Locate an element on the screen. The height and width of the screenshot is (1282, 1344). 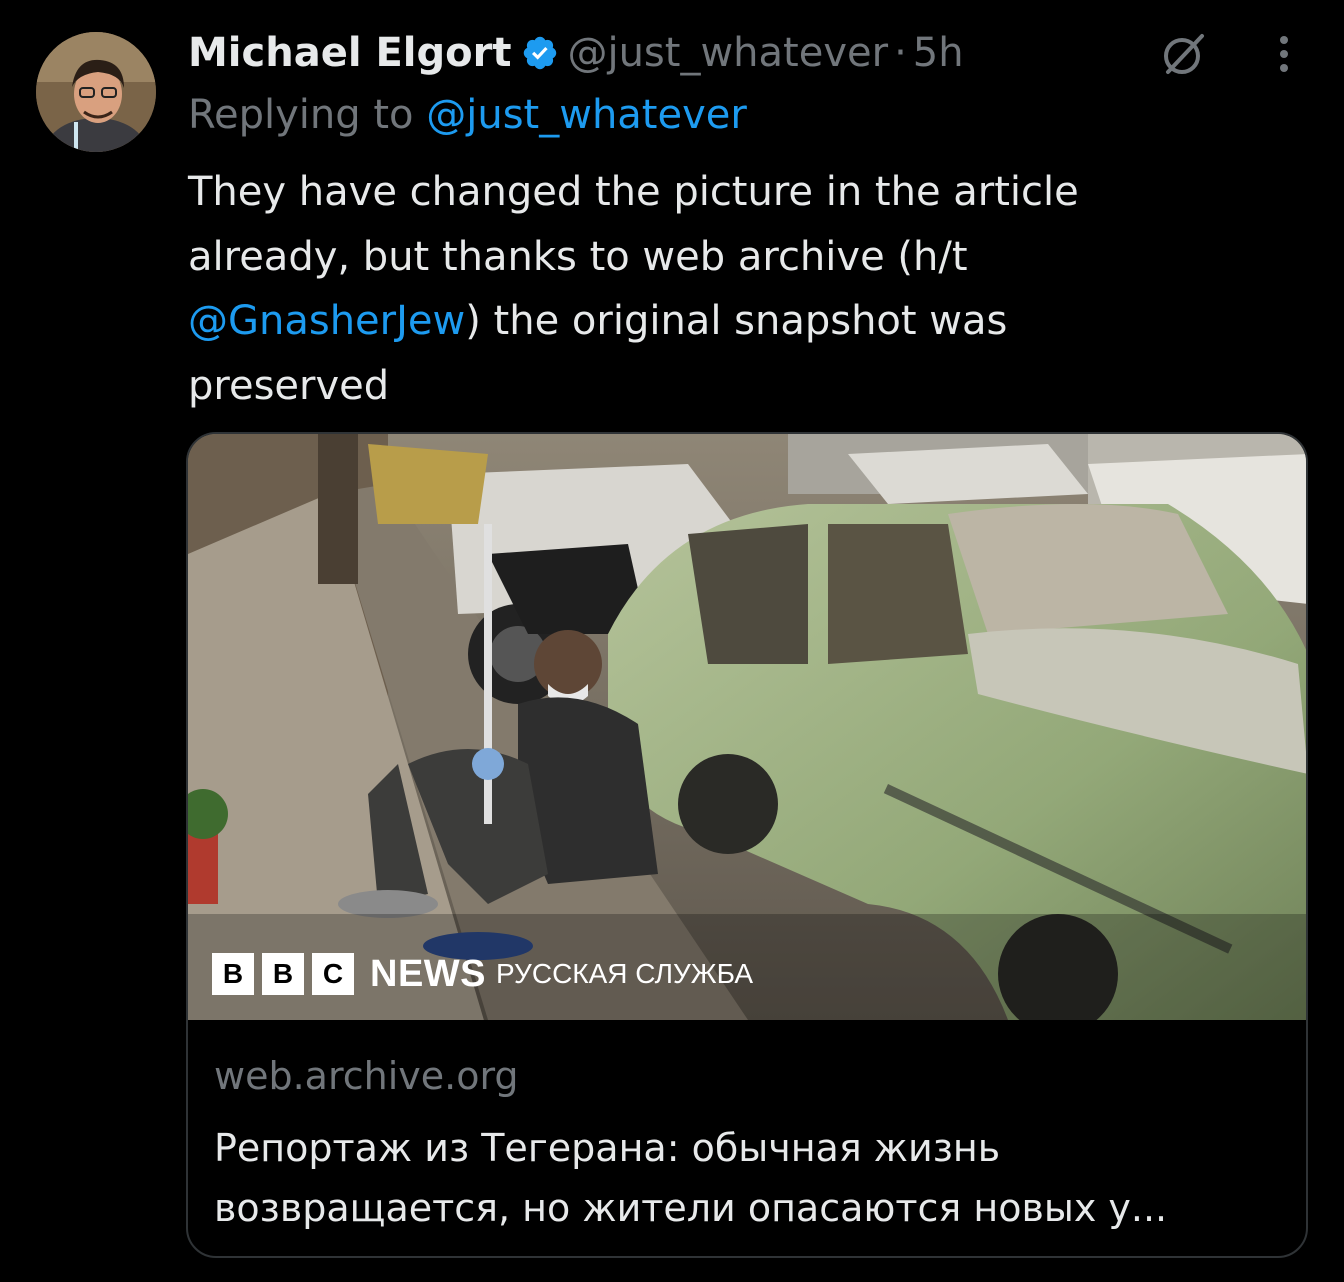
author-avatar is located at coordinates (96, 92).